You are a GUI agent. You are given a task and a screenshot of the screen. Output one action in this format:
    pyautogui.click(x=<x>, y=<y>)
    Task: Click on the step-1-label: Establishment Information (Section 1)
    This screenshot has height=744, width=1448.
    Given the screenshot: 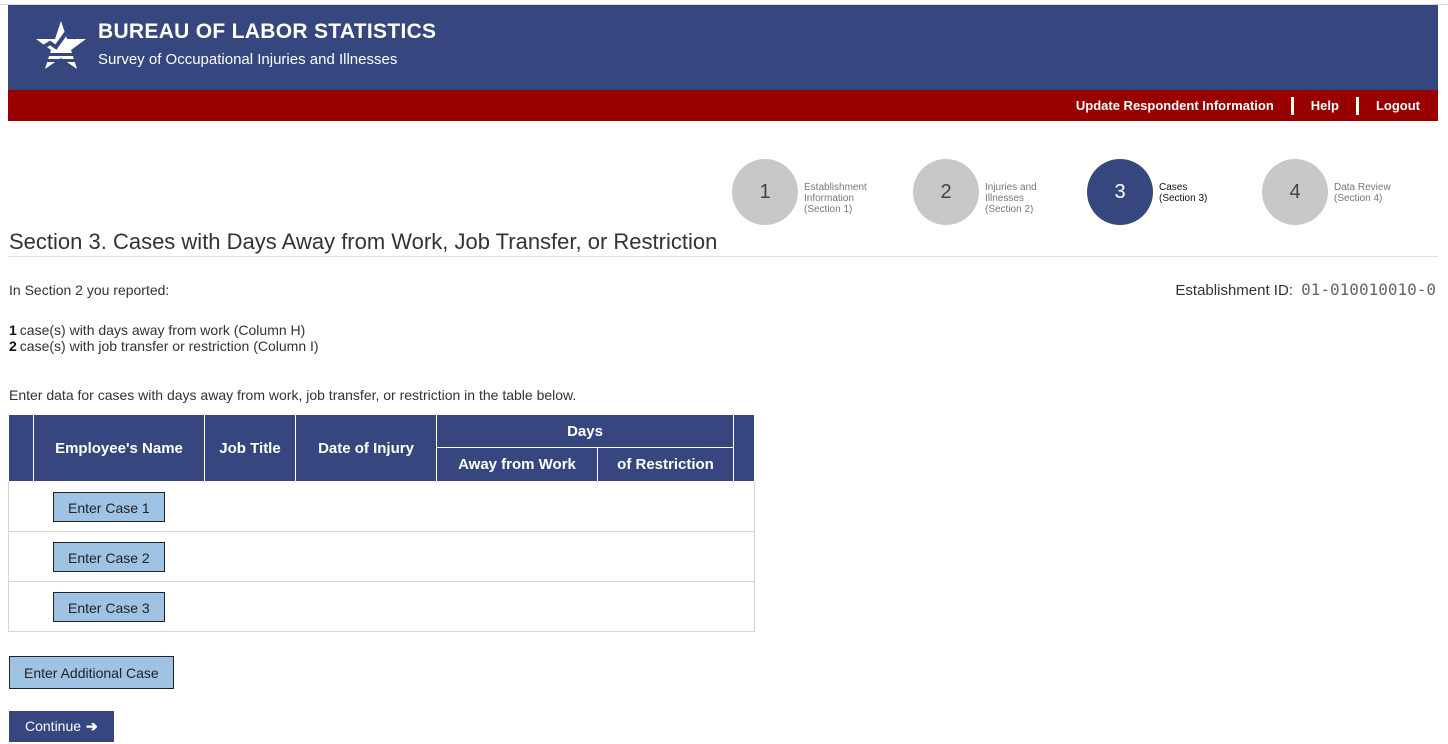 What is the action you would take?
    pyautogui.click(x=835, y=198)
    